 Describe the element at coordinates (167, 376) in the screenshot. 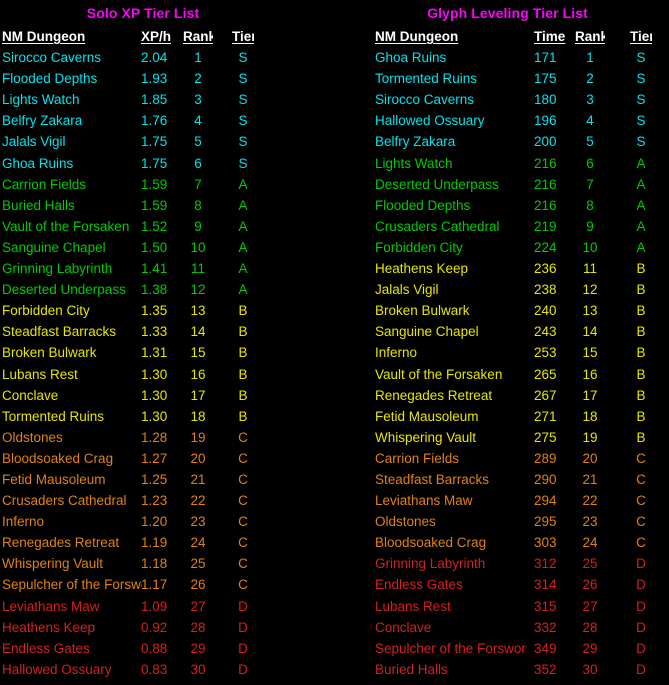

I see `table-row: Lubans Rest 1.30 16 B` at that location.